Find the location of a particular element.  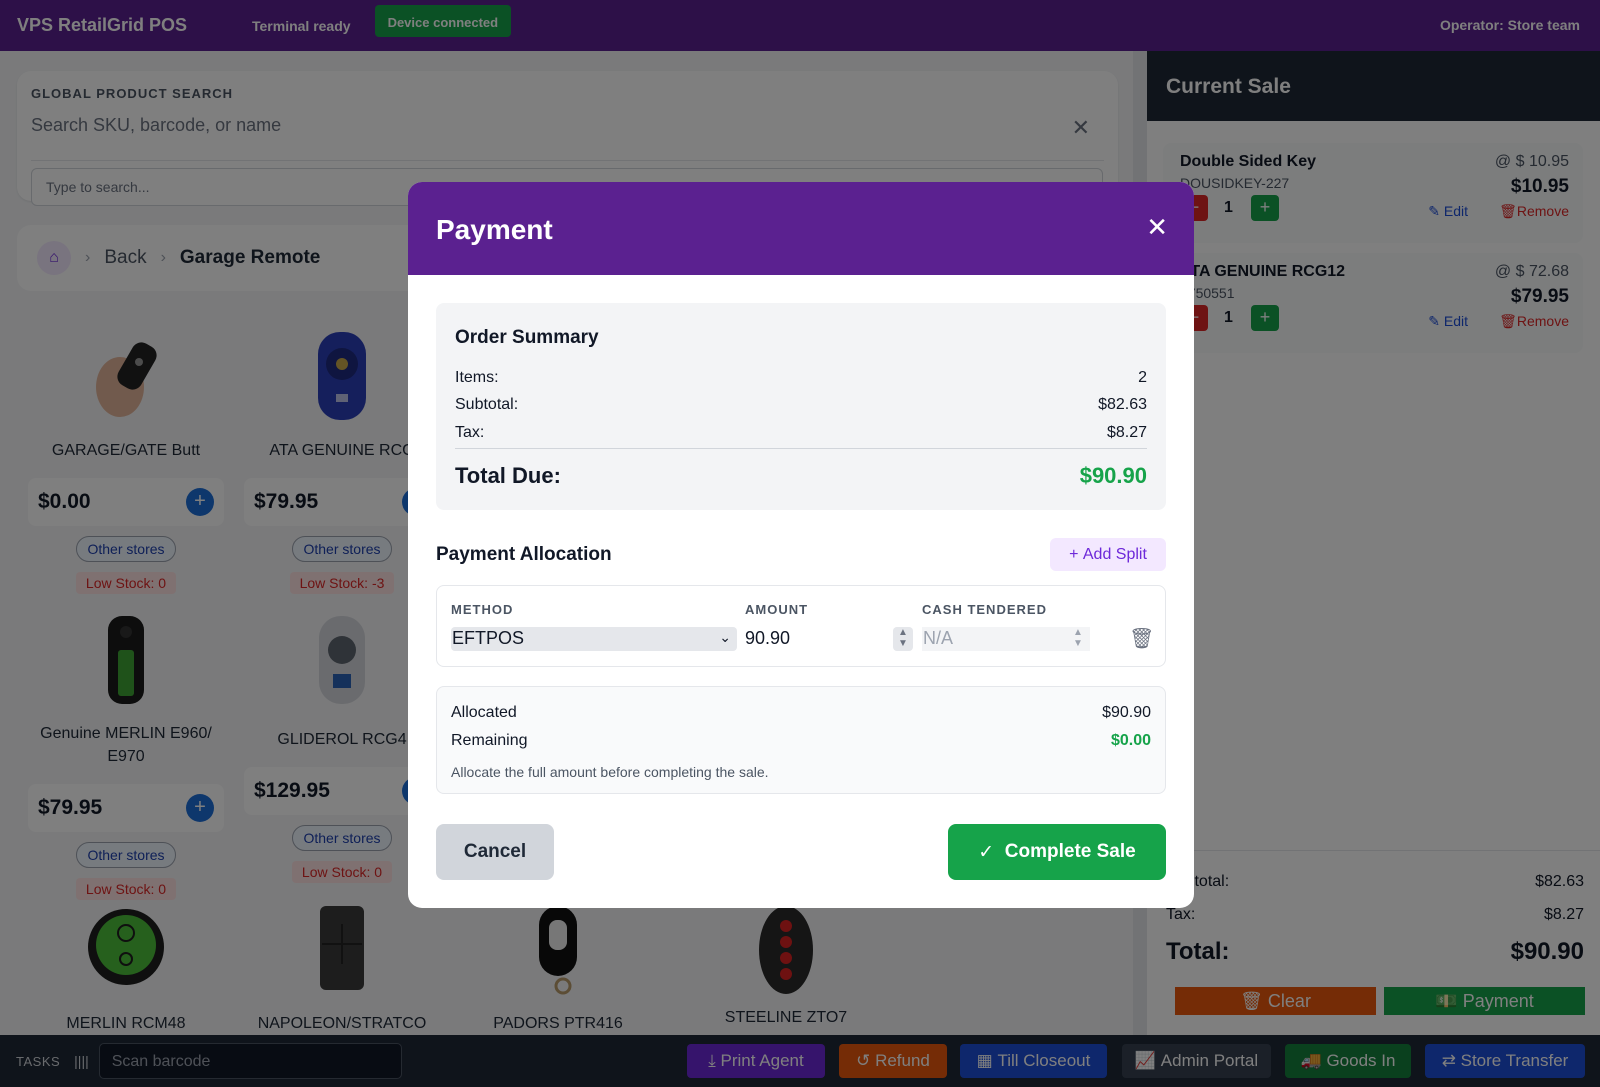

total-due-row: Total Due: $90.90 is located at coordinates (801, 476).